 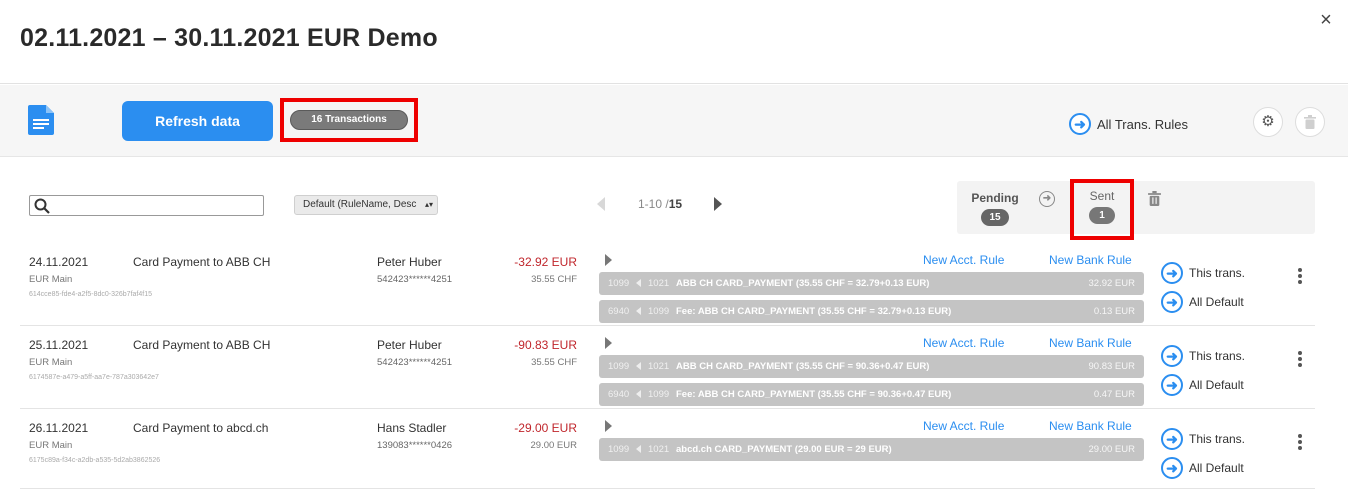 I want to click on send-arrow-icon: ➜, so click(x=1047, y=199).